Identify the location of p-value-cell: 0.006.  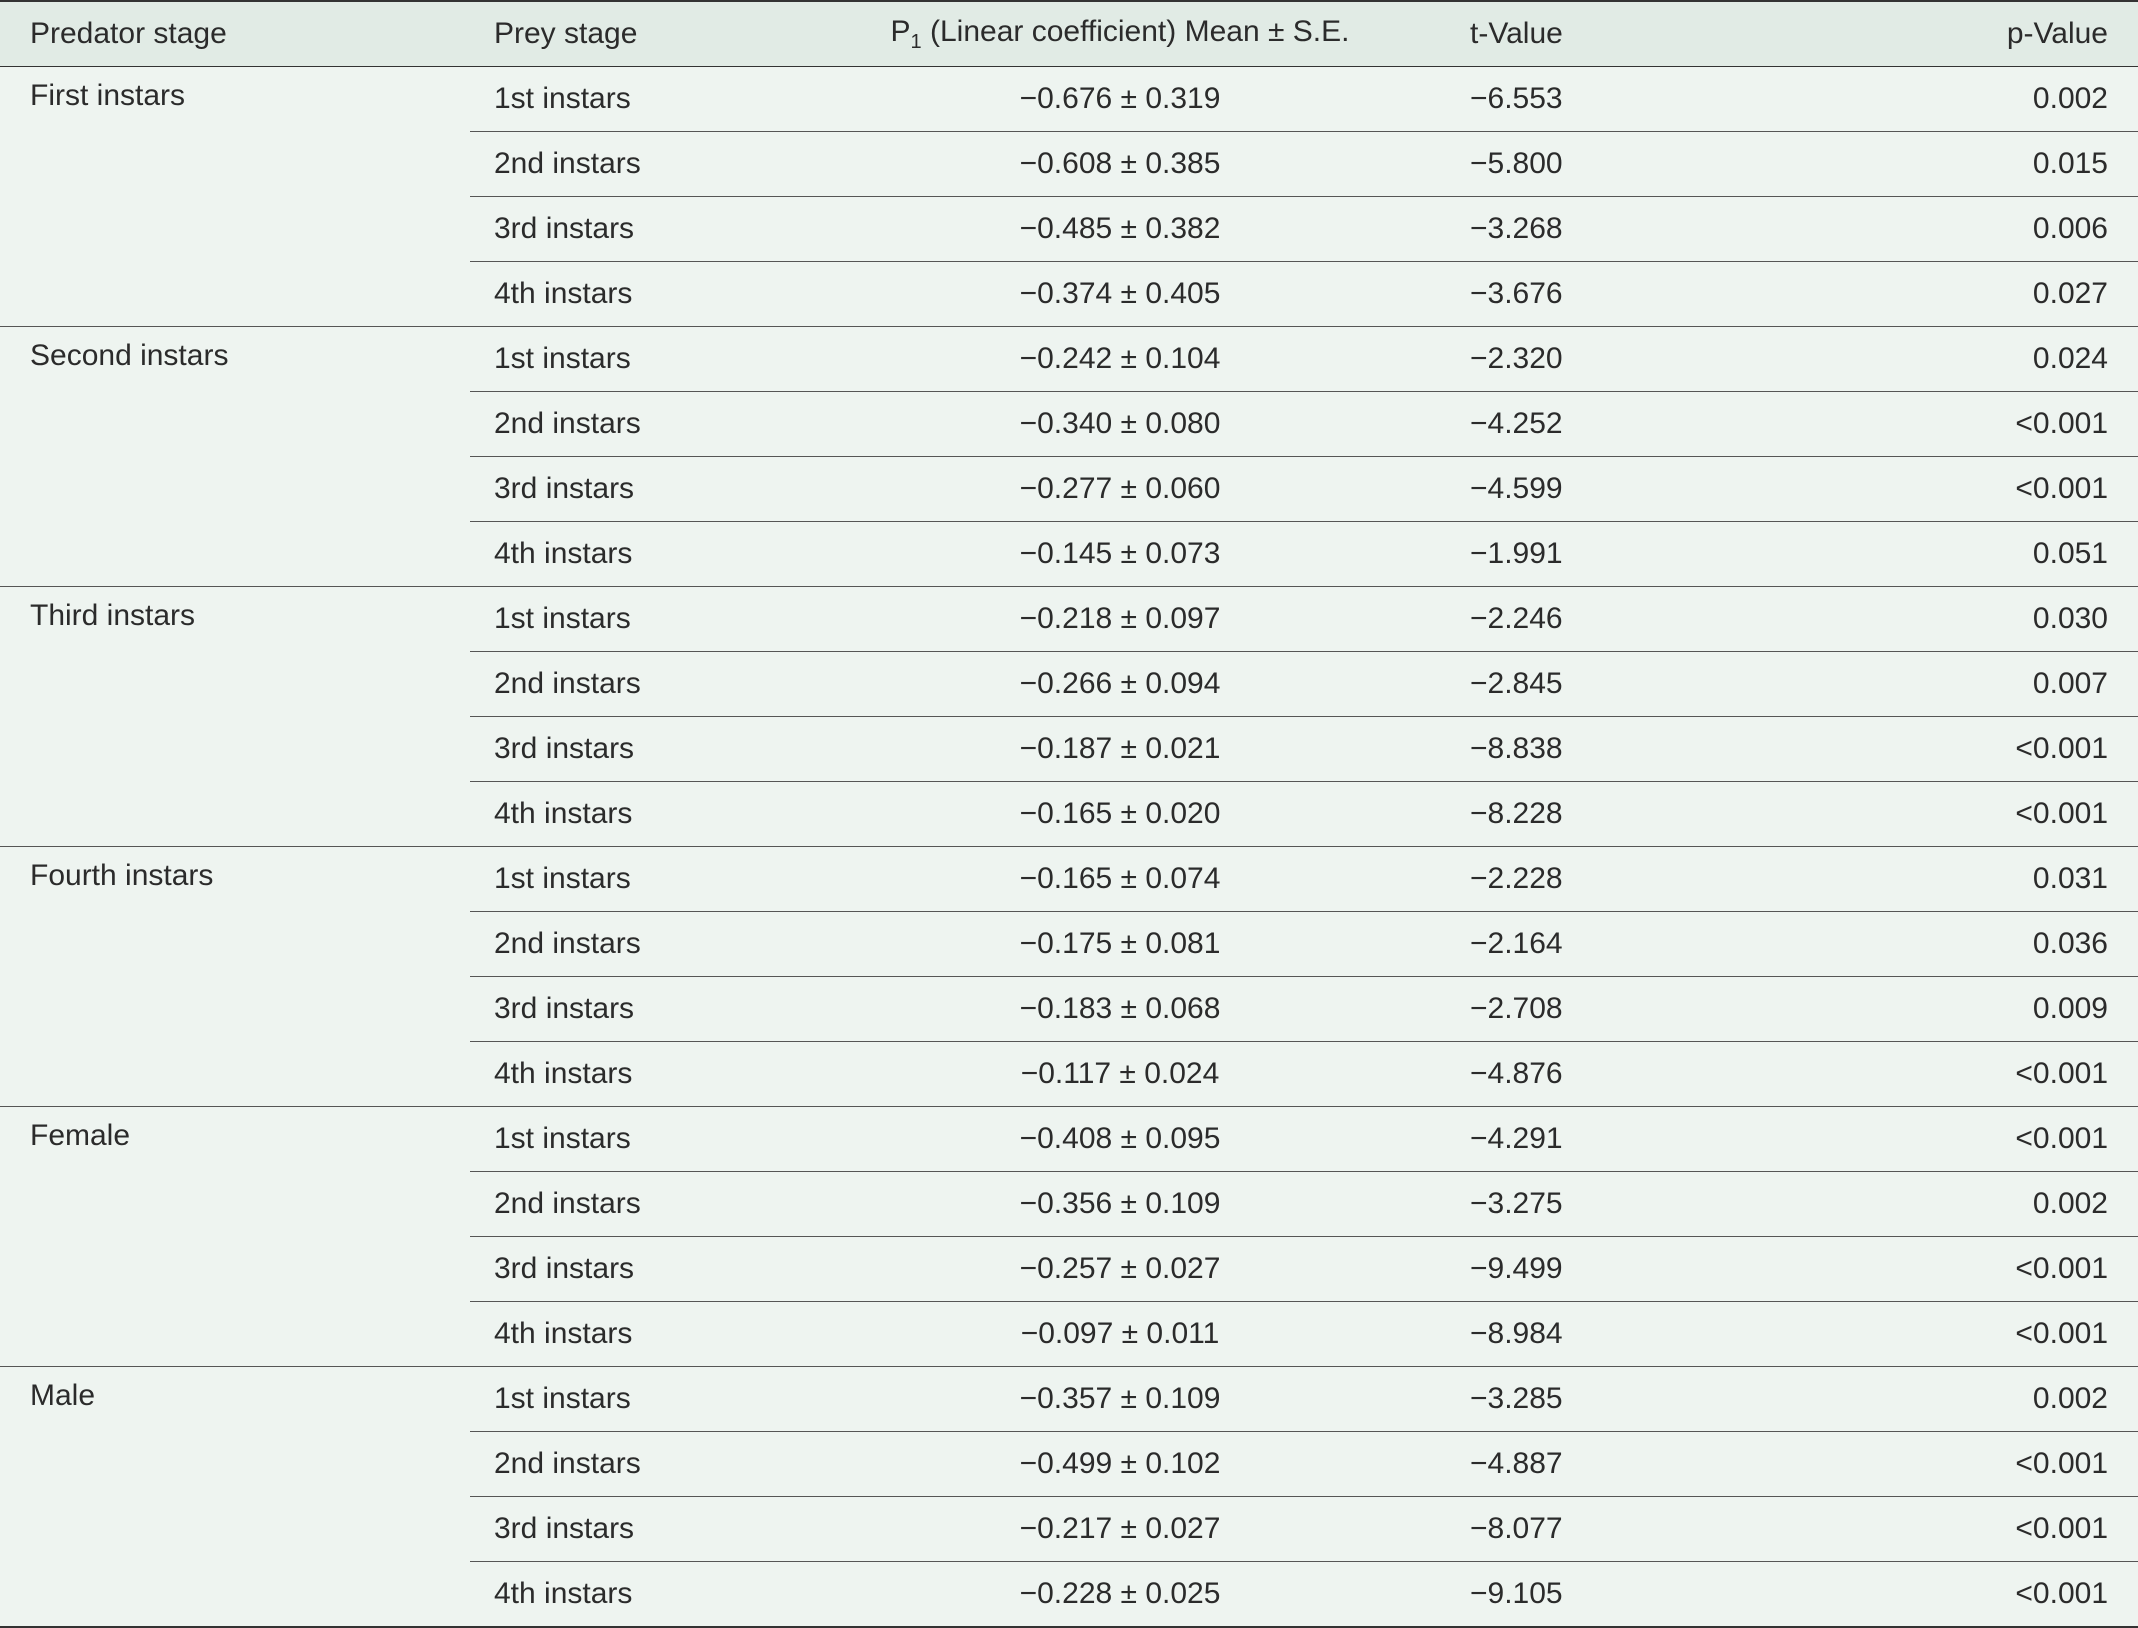
(1984, 229).